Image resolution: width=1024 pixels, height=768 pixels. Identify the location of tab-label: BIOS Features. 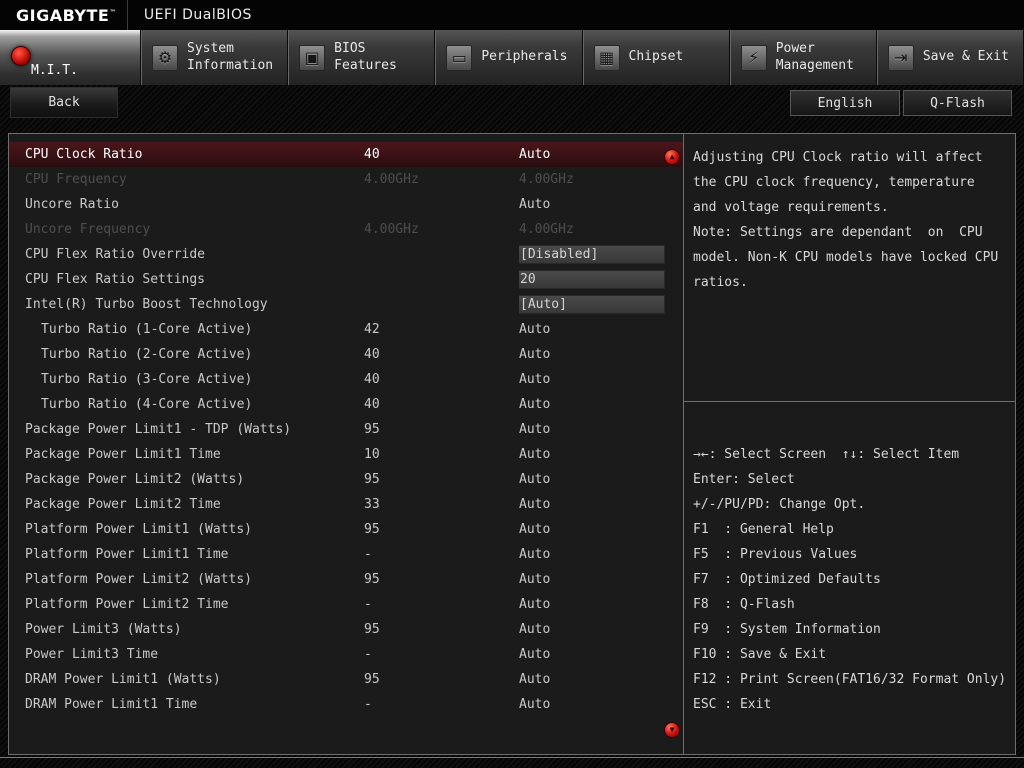
(365, 56).